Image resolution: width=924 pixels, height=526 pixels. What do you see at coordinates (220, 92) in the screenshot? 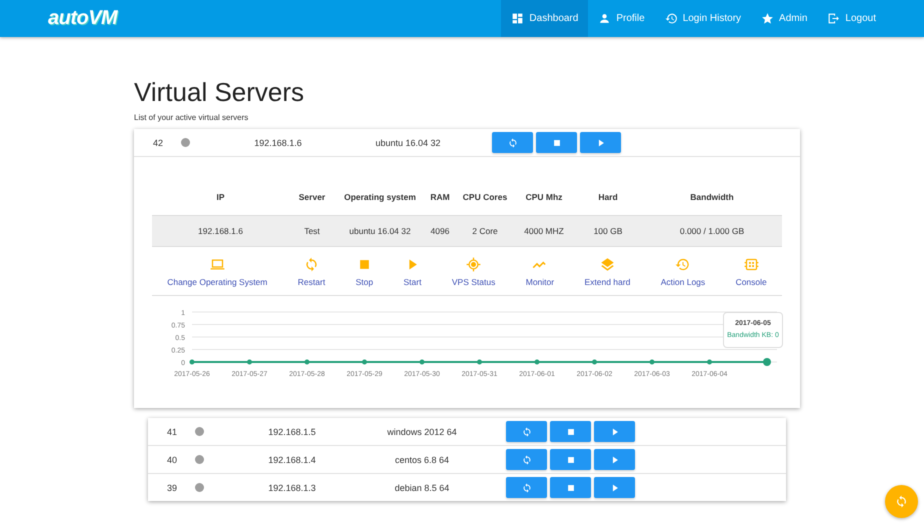
I see `page-title: Virtual Servers` at bounding box center [220, 92].